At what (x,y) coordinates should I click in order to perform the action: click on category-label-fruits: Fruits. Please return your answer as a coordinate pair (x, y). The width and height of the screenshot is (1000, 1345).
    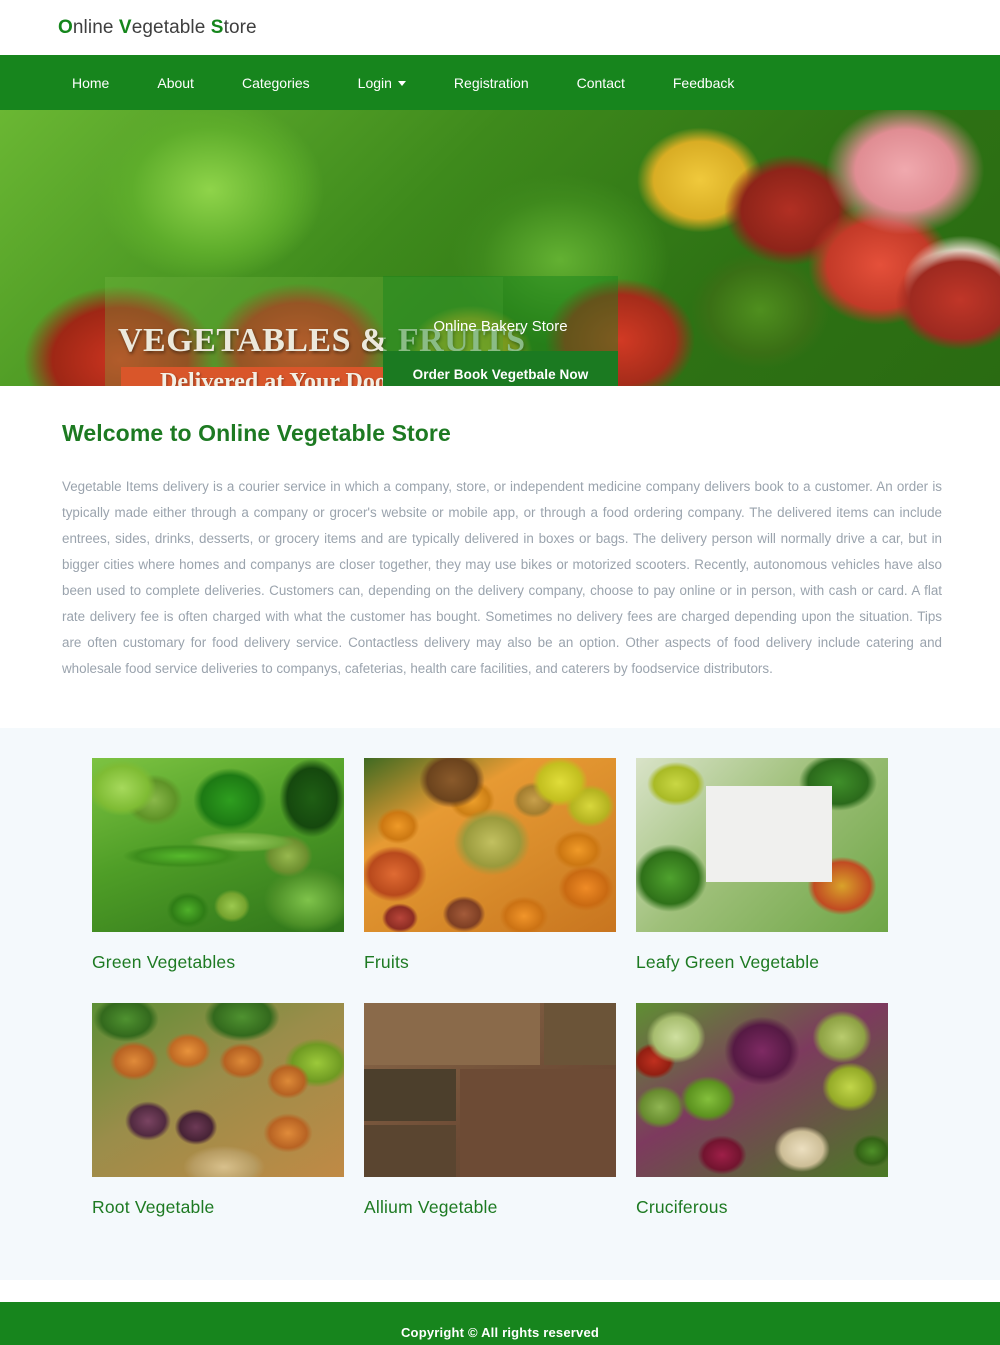
    Looking at the image, I should click on (490, 962).